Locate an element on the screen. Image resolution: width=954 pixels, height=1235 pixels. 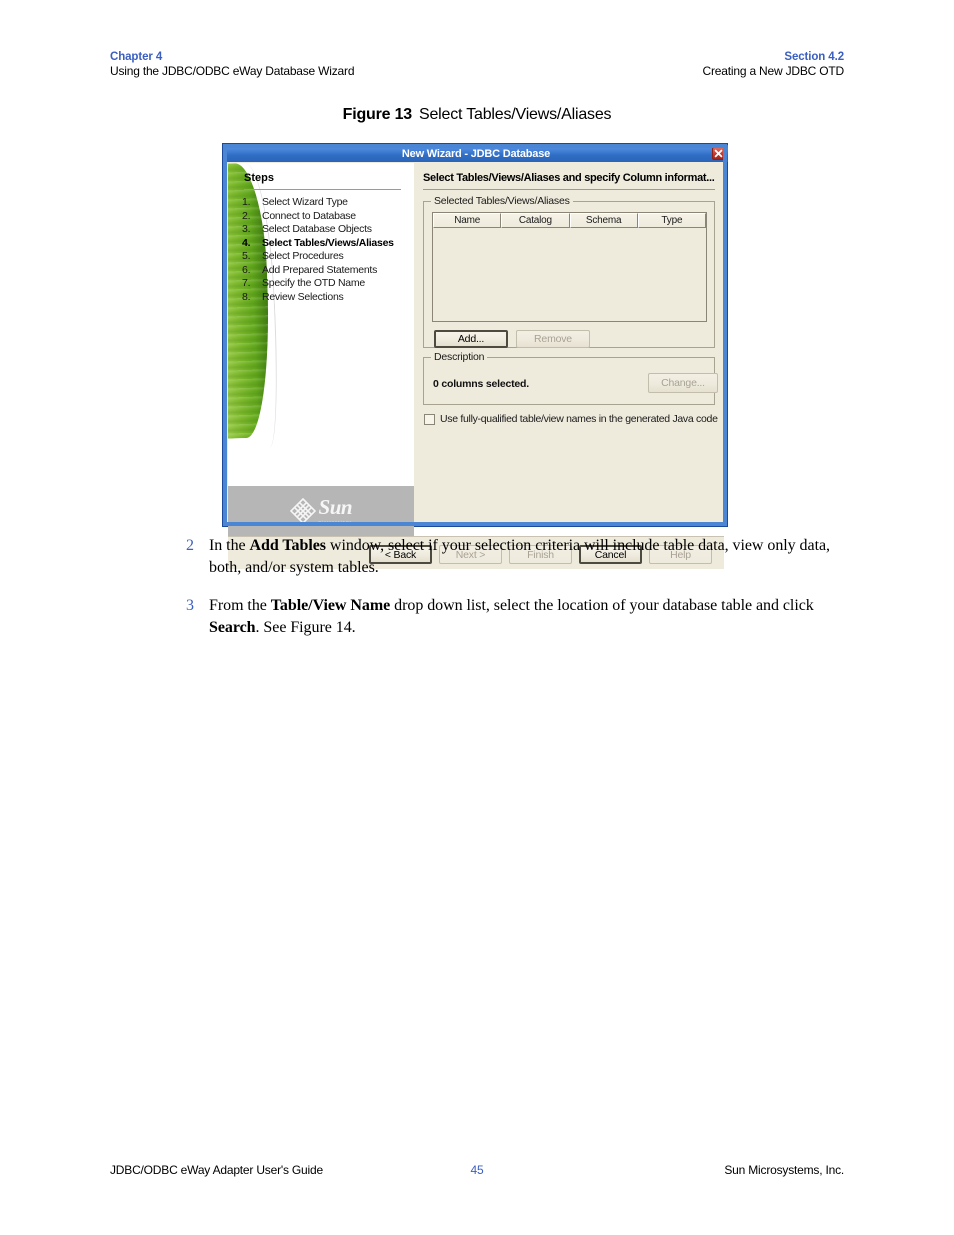
sun-diamond-icon is located at coordinates (302, 511).